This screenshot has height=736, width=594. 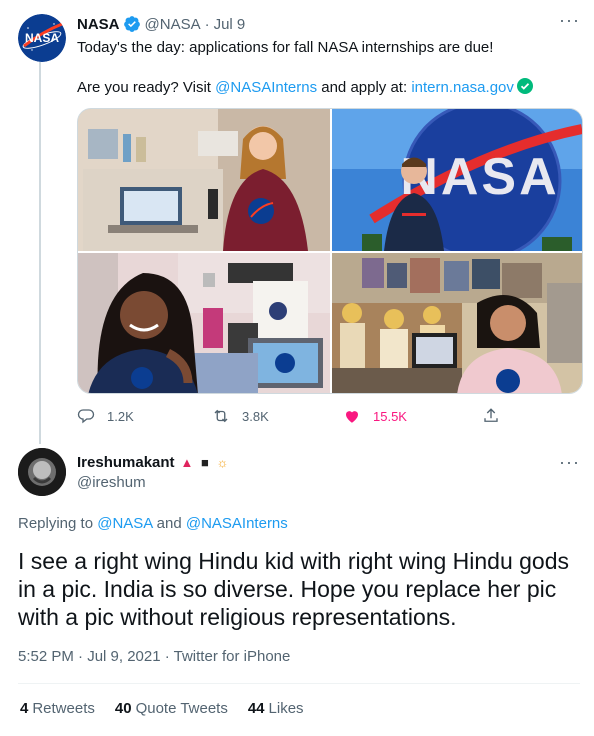 I want to click on reply-button: 1.2K, so click(x=105, y=416).